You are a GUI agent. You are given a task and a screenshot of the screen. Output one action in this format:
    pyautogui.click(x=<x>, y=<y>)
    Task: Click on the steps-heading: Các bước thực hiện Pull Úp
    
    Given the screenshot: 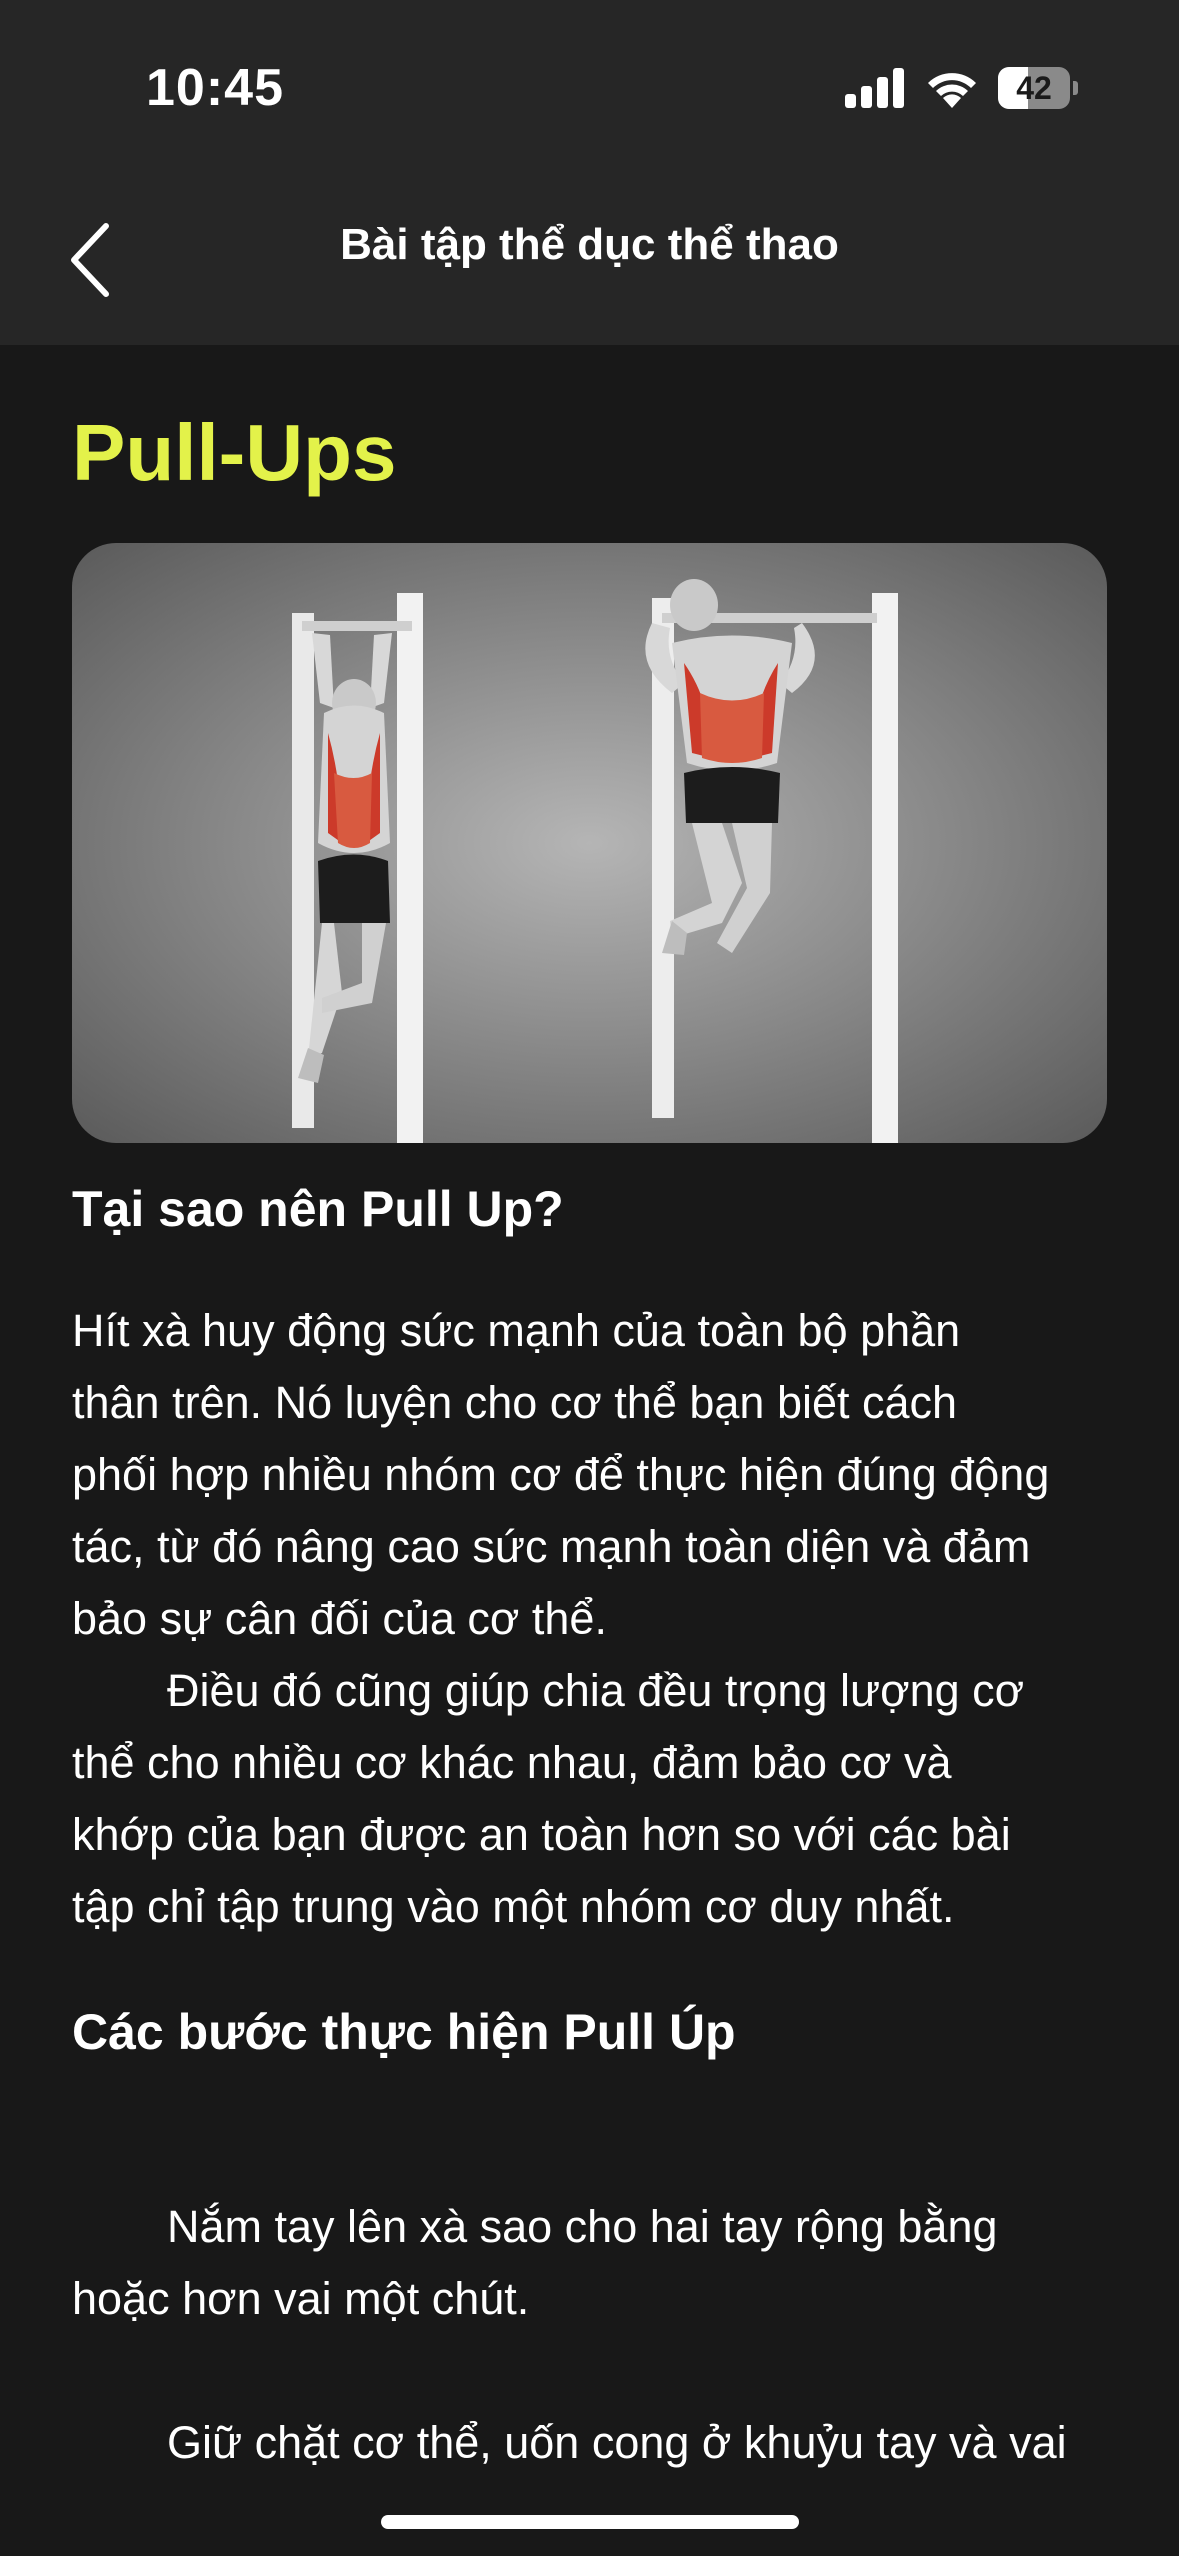 What is the action you would take?
    pyautogui.click(x=404, y=2032)
    